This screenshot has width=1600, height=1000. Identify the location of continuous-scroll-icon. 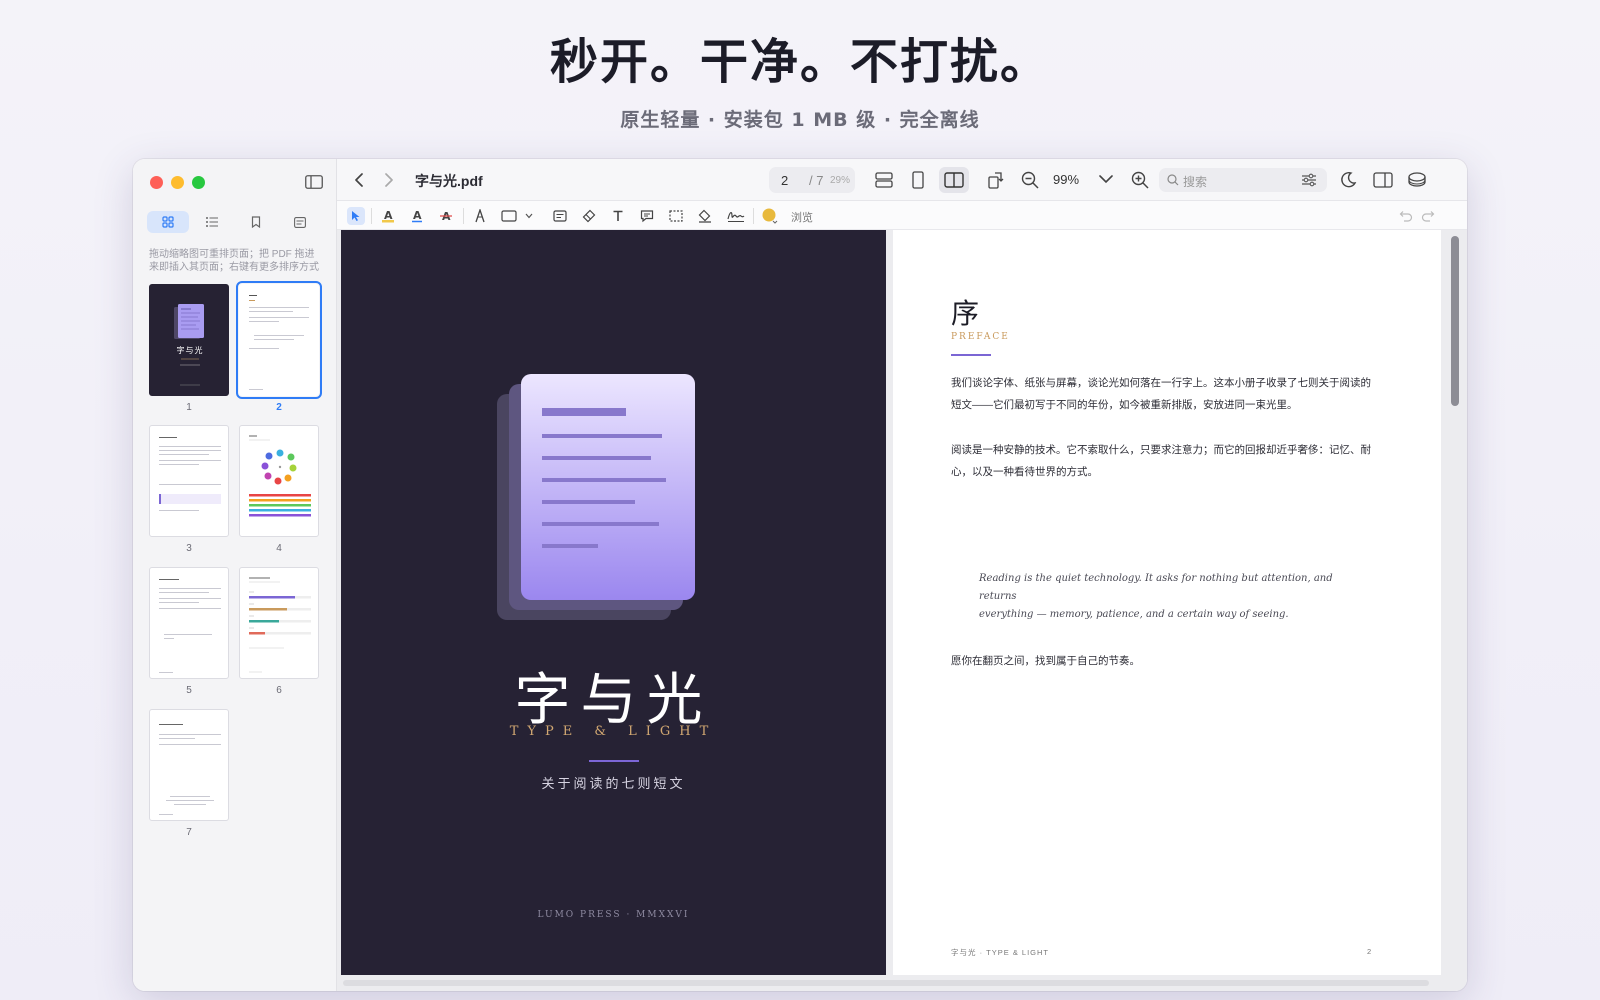
(884, 180).